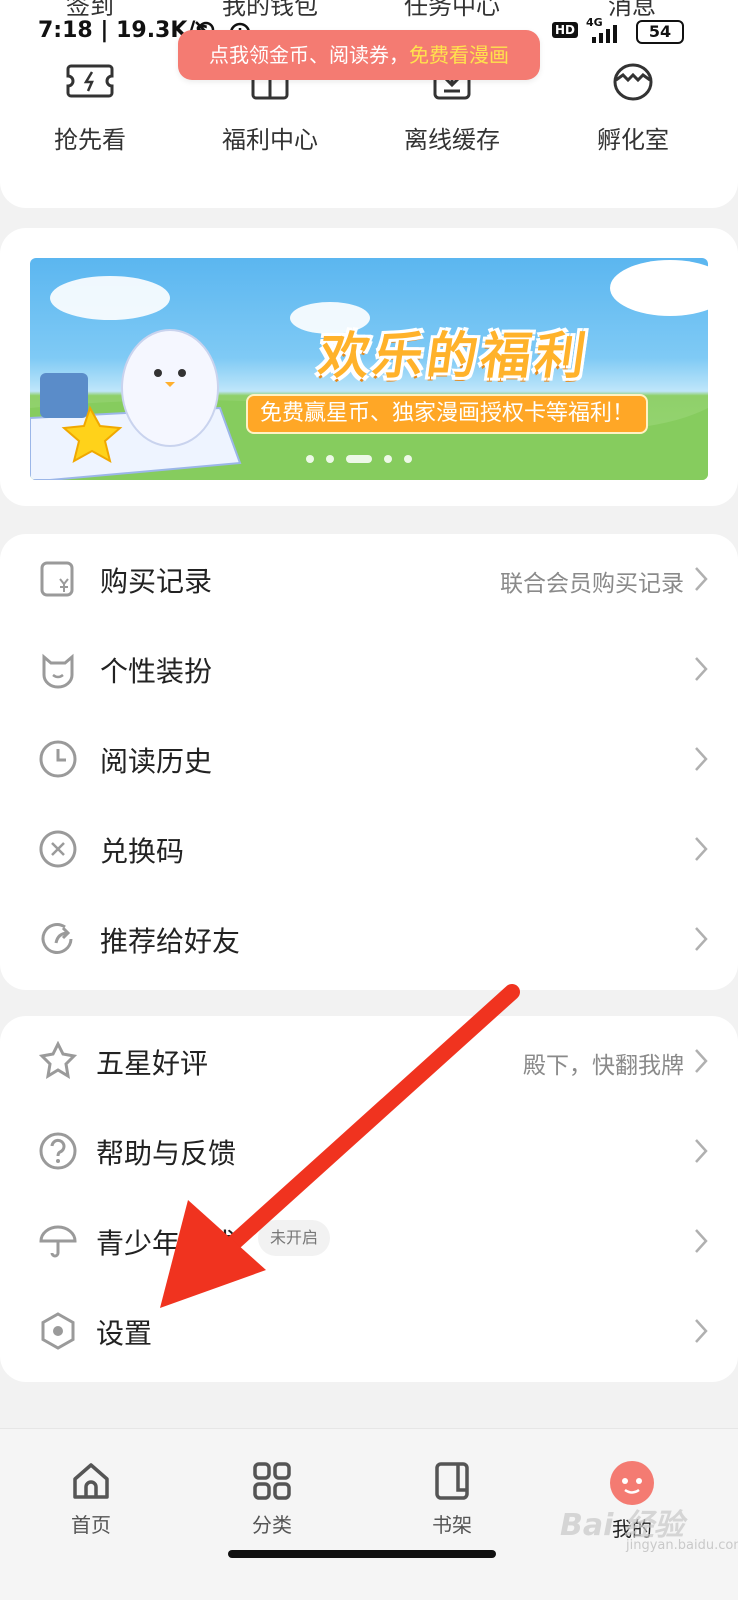  What do you see at coordinates (592, 581) in the screenshot?
I see `menu-right-text: 联合会员购买记录` at bounding box center [592, 581].